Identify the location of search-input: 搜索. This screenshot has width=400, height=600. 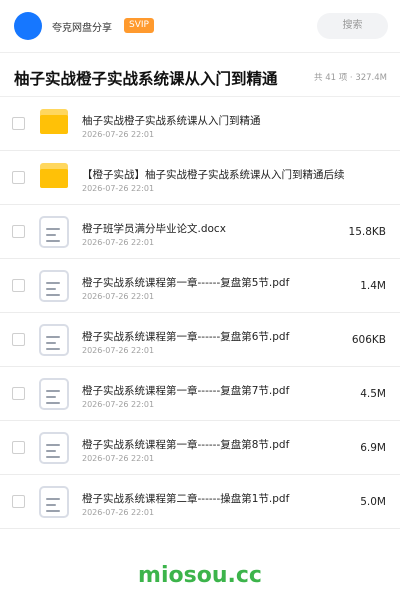
(352, 26).